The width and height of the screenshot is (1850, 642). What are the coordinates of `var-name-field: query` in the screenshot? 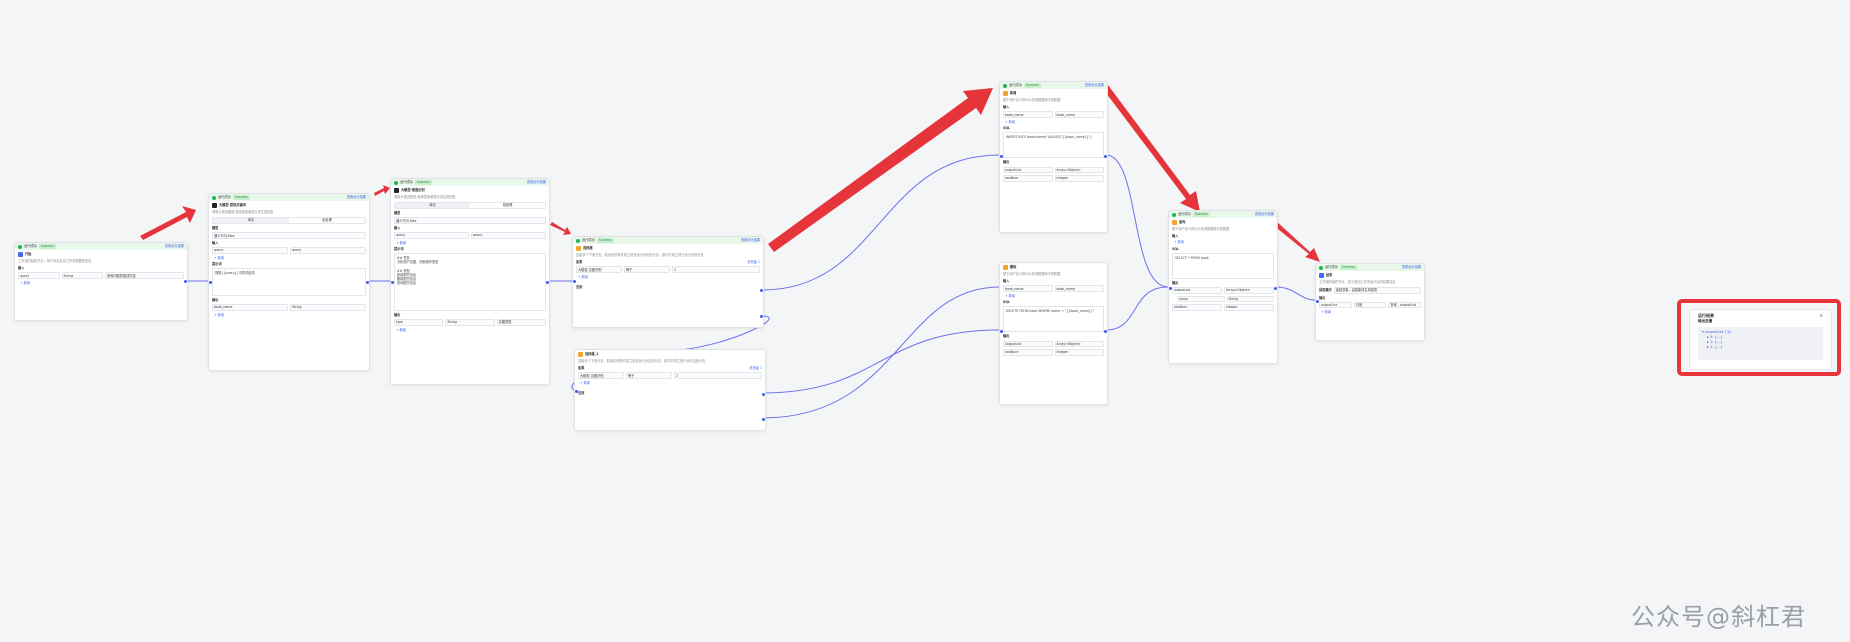 It's located at (39, 275).